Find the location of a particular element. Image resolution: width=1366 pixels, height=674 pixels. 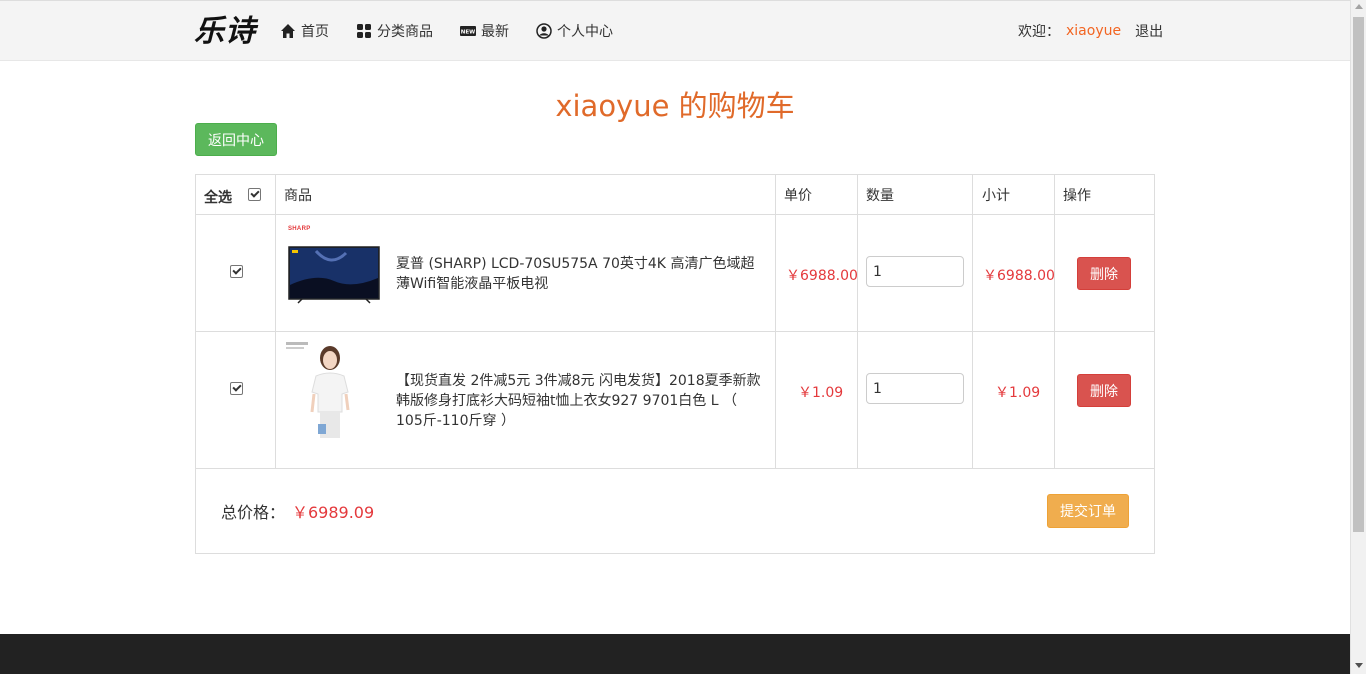

subtotal: ￥6988.00 is located at coordinates (1019, 276).